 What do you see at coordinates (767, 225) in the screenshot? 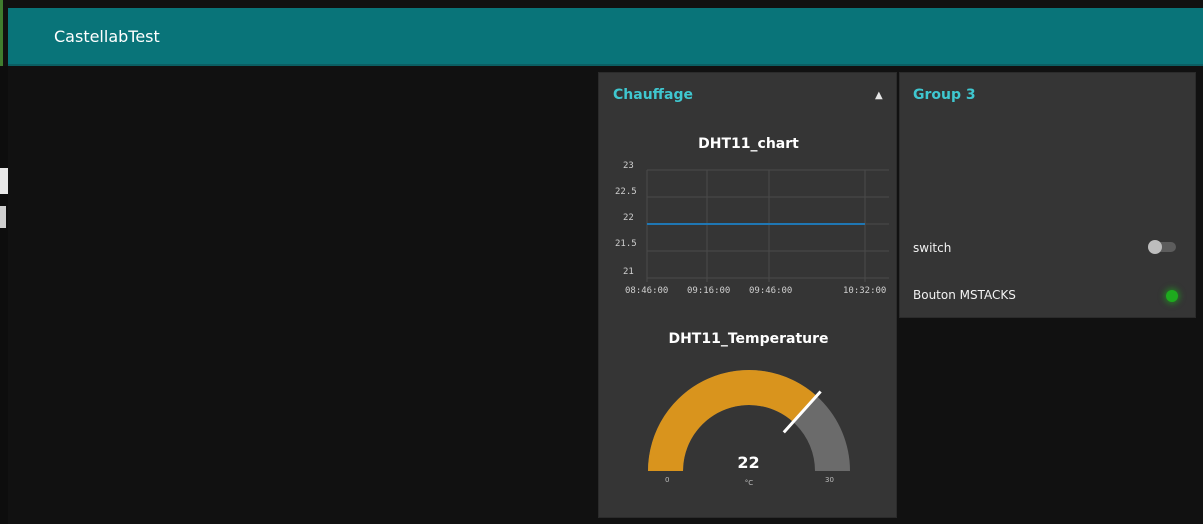
I see `line-chart` at bounding box center [767, 225].